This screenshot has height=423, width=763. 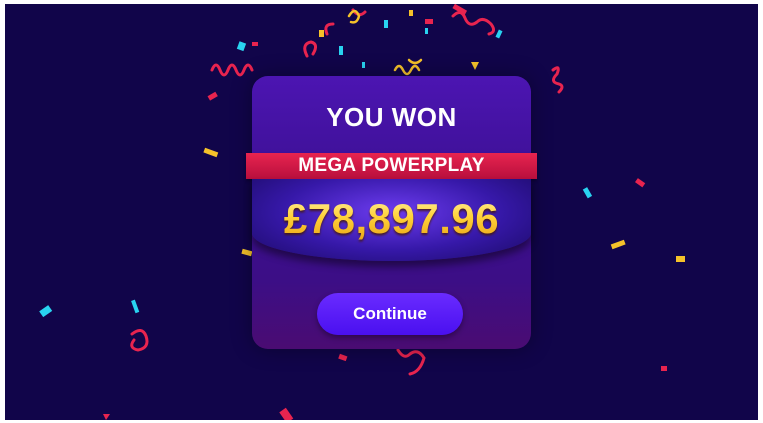 What do you see at coordinates (391, 117) in the screenshot?
I see `win-title: YOU WON` at bounding box center [391, 117].